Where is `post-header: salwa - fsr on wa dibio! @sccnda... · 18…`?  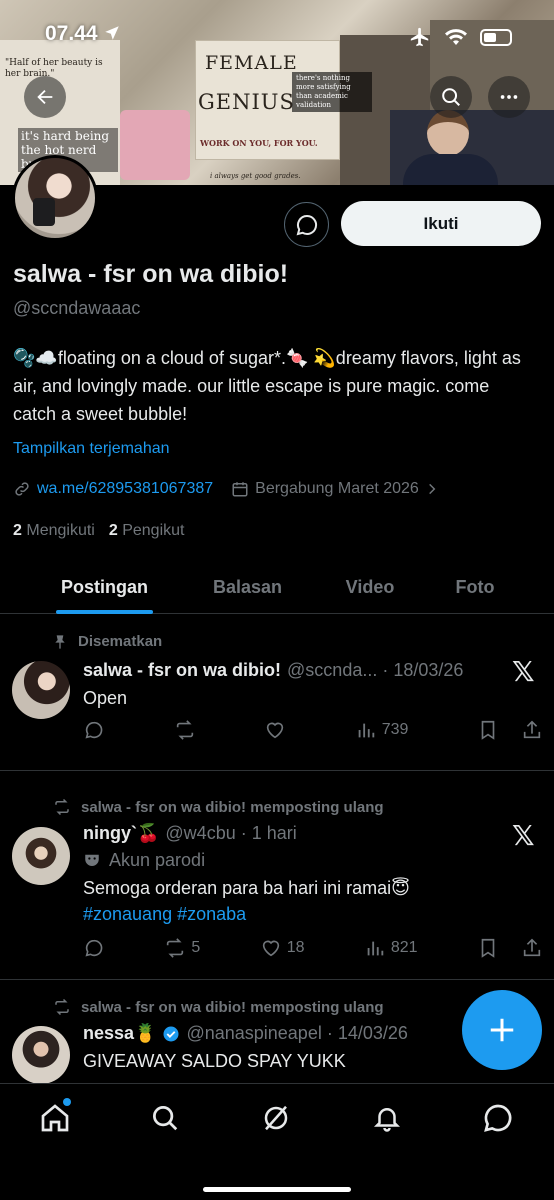
post-header: salwa - fsr on wa dibio! @sccnda... · 18… is located at coordinates (273, 670).